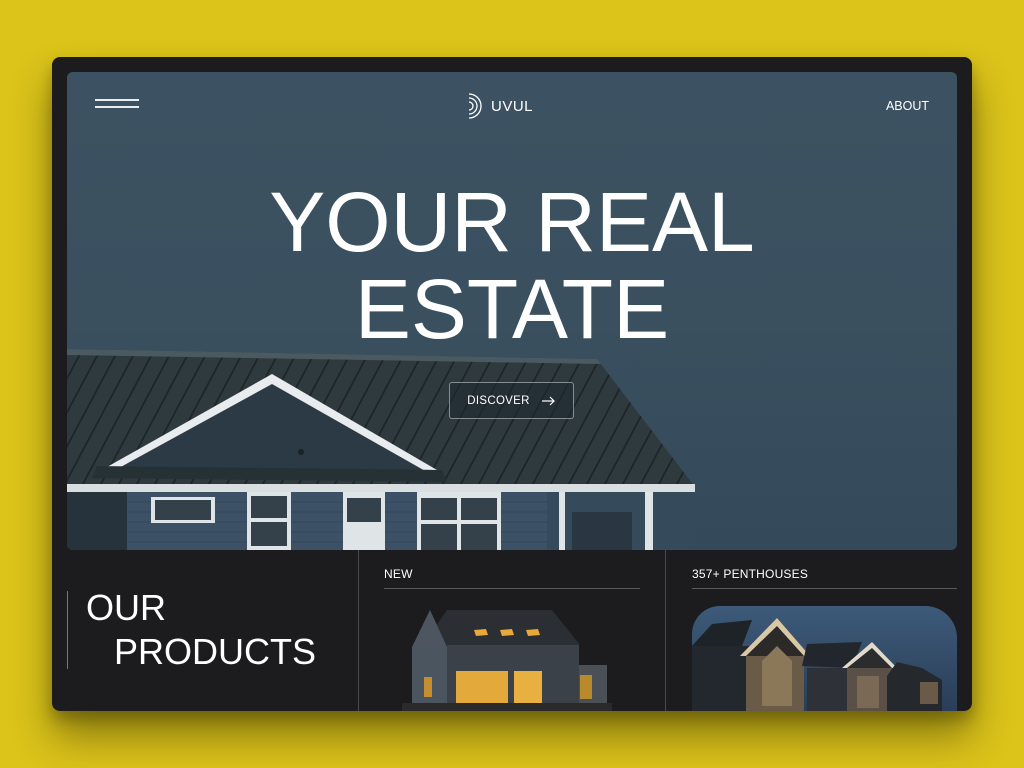 The width and height of the screenshot is (1024, 768). I want to click on logo: UVUL, so click(499, 106).